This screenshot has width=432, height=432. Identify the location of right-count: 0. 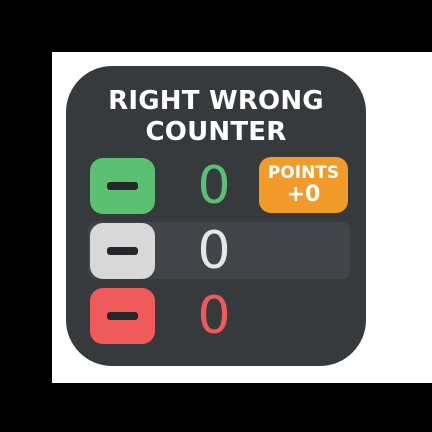
(214, 186).